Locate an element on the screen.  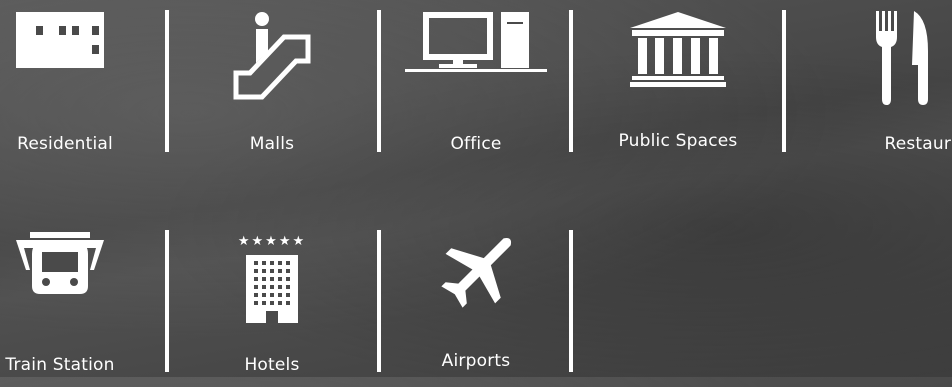
fork-knife-icon is located at coordinates (877, 58).